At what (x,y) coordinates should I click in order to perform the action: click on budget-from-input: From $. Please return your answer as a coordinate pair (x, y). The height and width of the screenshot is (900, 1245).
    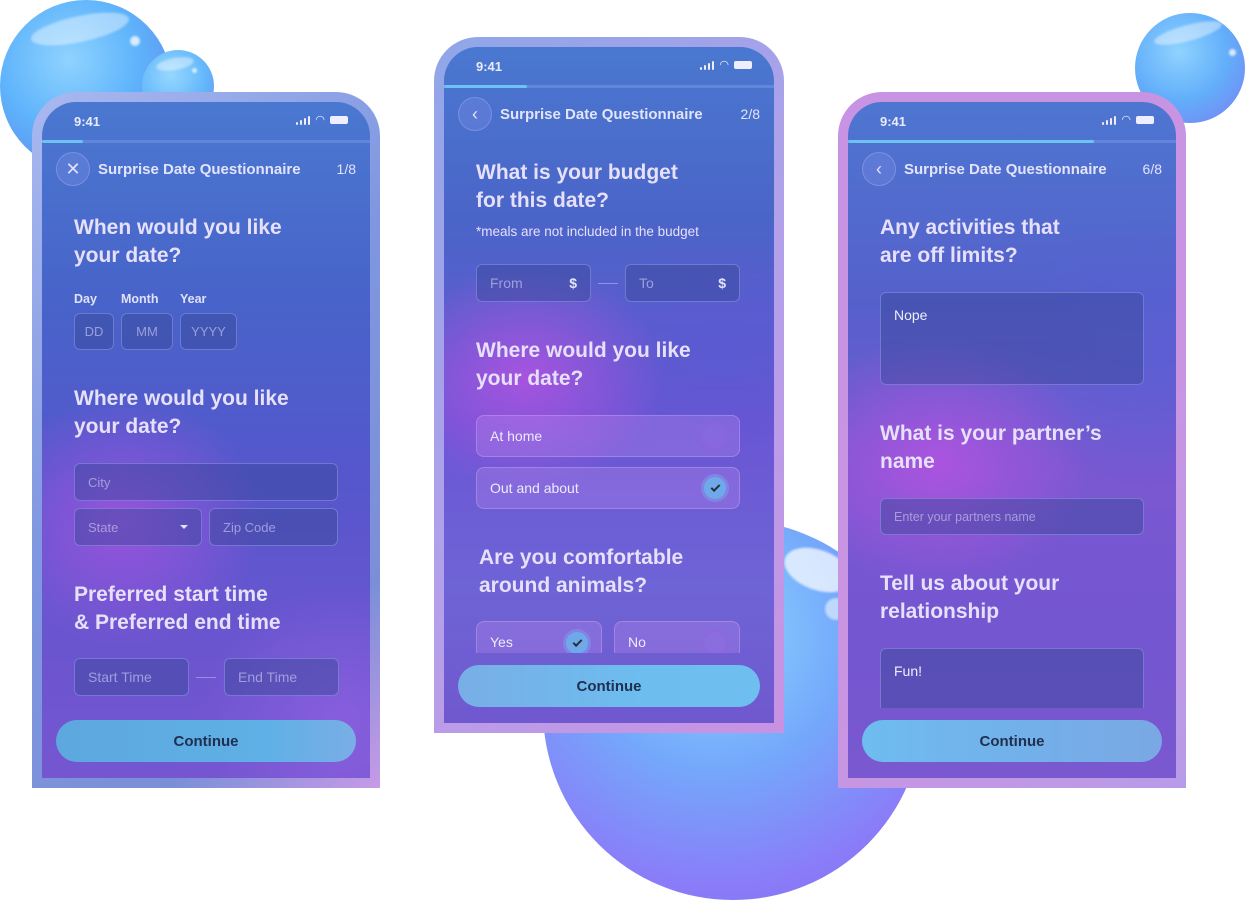
    Looking at the image, I should click on (533, 283).